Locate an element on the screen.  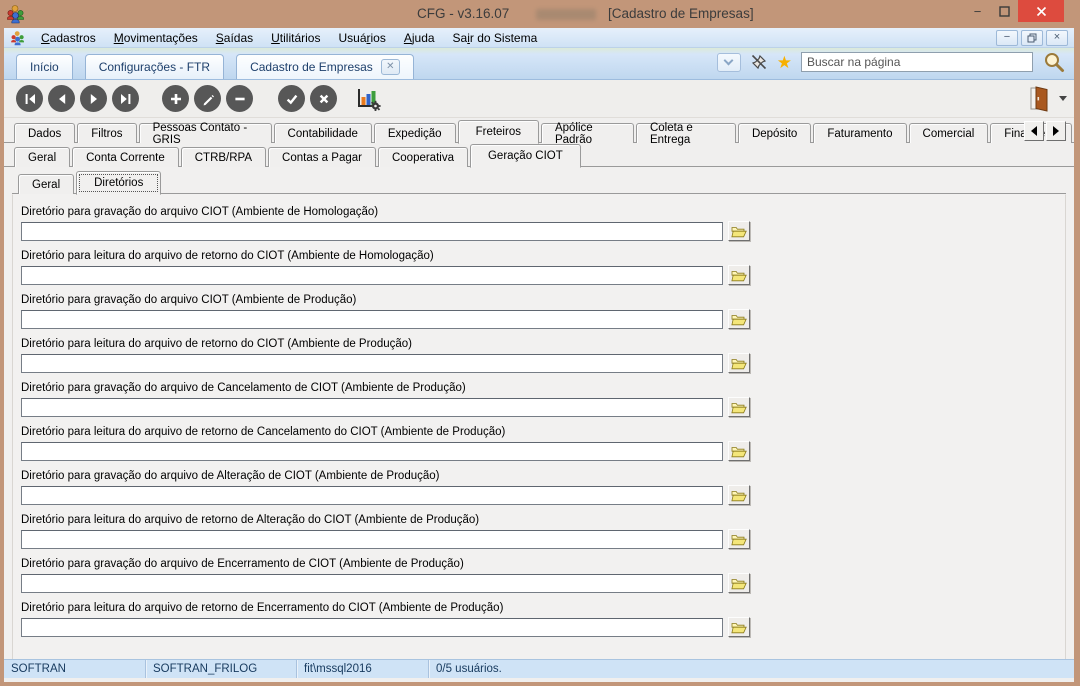
tab-comercial: Comercial is located at coordinates (948, 133).